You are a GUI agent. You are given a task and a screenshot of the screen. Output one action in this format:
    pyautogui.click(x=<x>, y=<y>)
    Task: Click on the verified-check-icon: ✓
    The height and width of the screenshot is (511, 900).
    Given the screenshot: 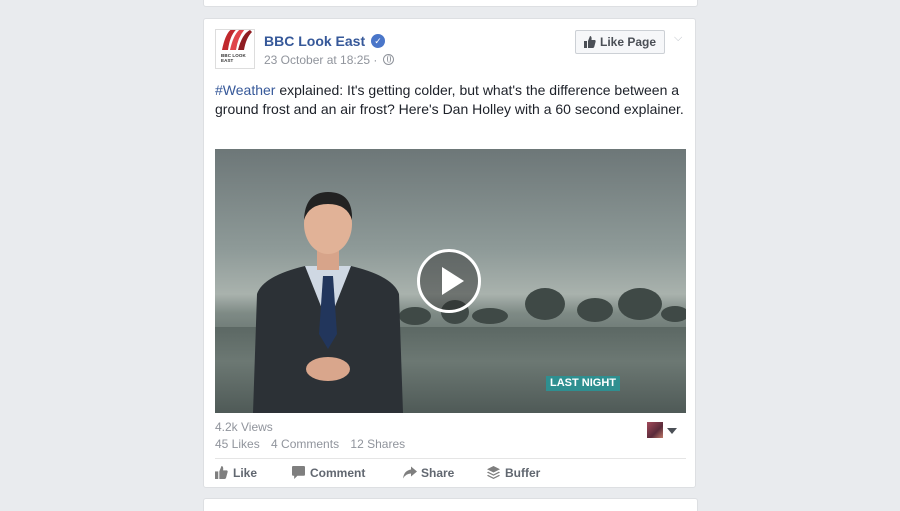 What is the action you would take?
    pyautogui.click(x=378, y=41)
    